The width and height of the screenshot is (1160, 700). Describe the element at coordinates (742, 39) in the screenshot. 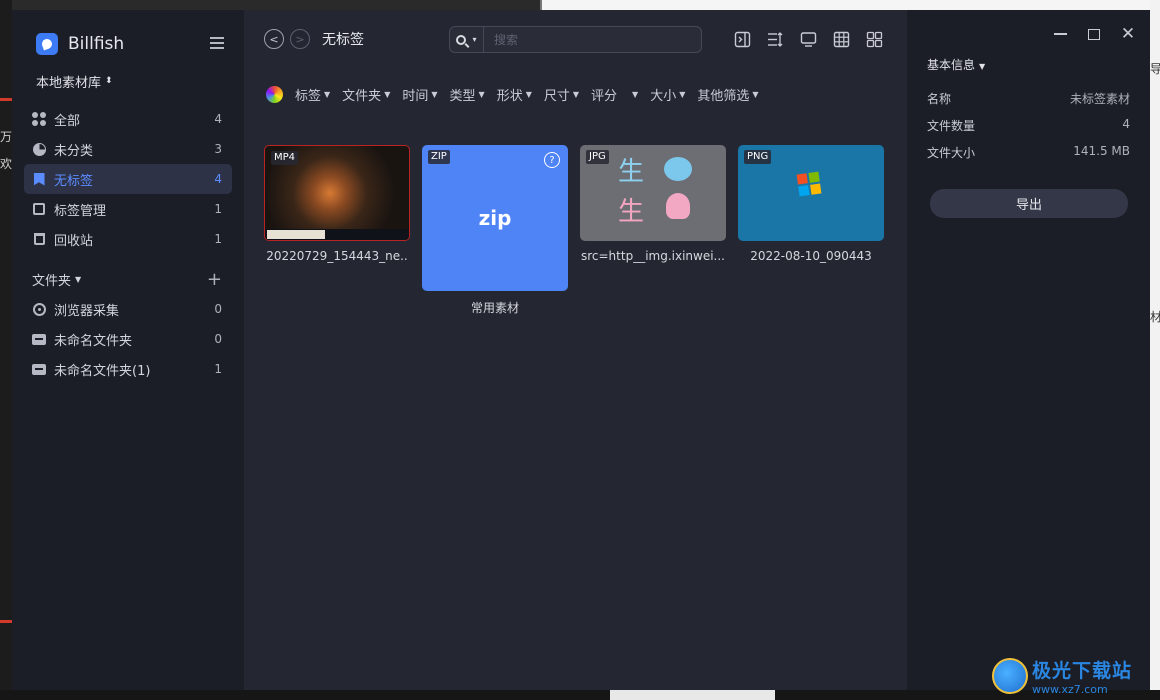

I see `toggle-panel-icon` at that location.